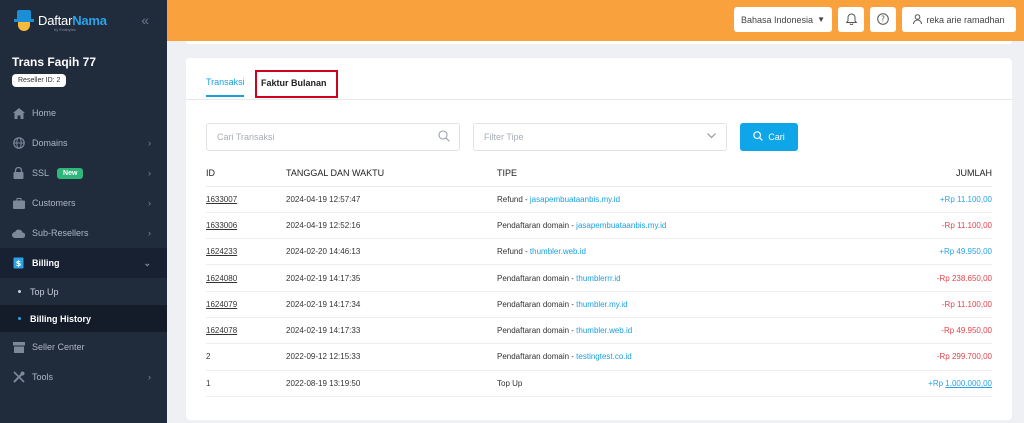 The height and width of the screenshot is (423, 1024). What do you see at coordinates (83, 318) in the screenshot?
I see `sidebar-subitem-billing-history: Billing History` at bounding box center [83, 318].